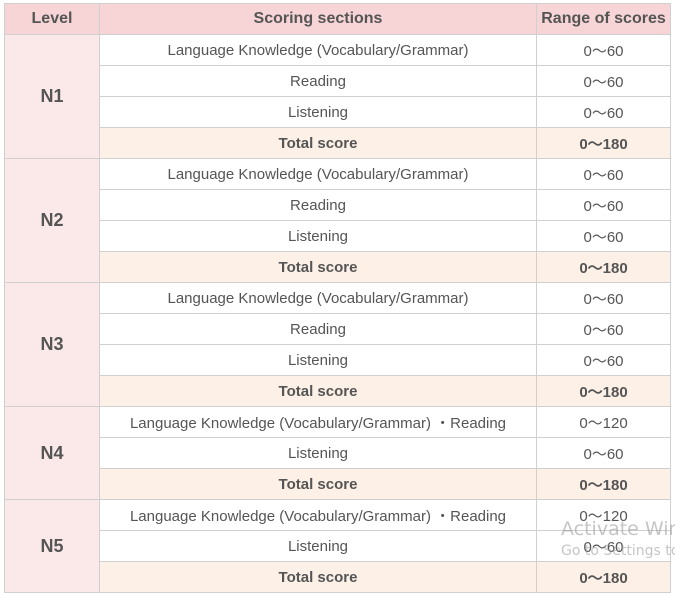 Image resolution: width=675 pixels, height=593 pixels. Describe the element at coordinates (52, 96) in the screenshot. I see `level-cell: N1` at that location.